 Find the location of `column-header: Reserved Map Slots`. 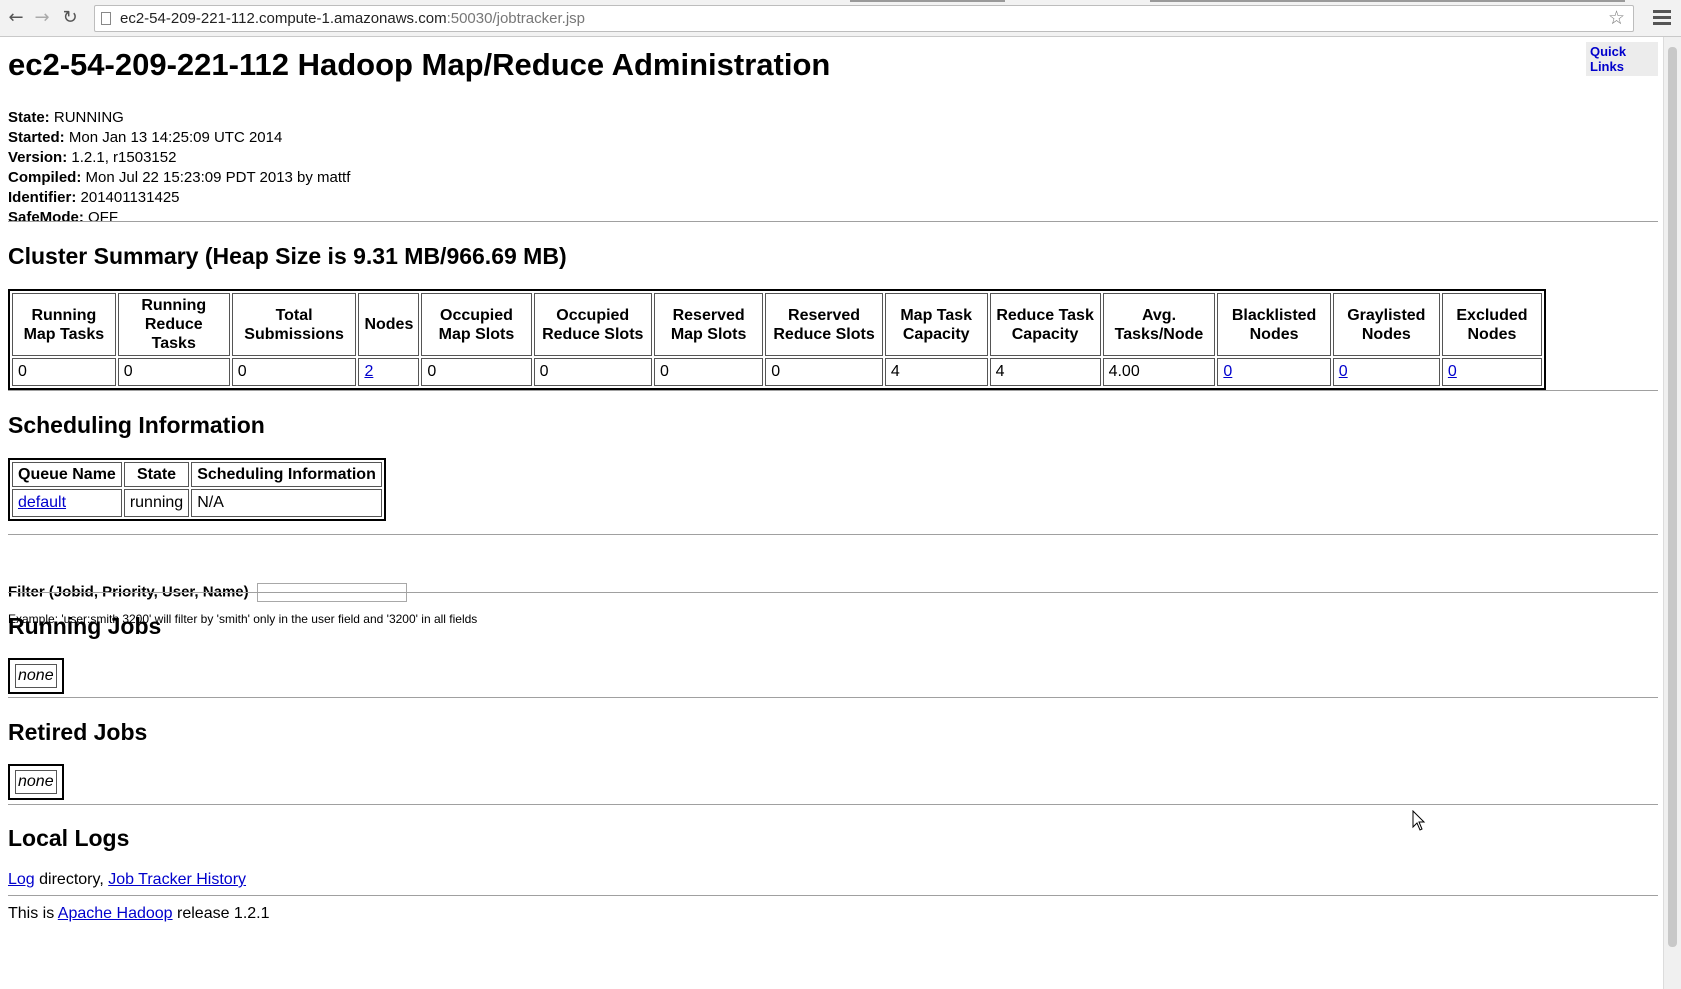

column-header: Reserved Map Slots is located at coordinates (708, 324).